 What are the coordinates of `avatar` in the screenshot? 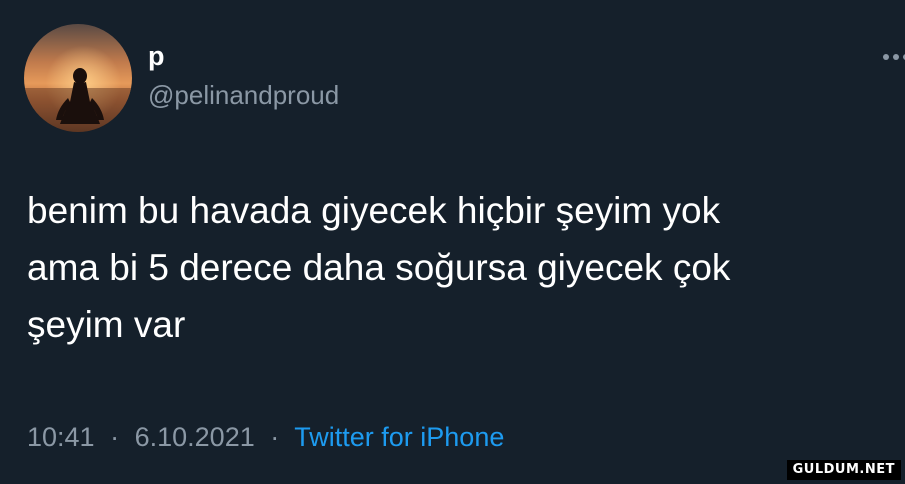 It's located at (78, 78).